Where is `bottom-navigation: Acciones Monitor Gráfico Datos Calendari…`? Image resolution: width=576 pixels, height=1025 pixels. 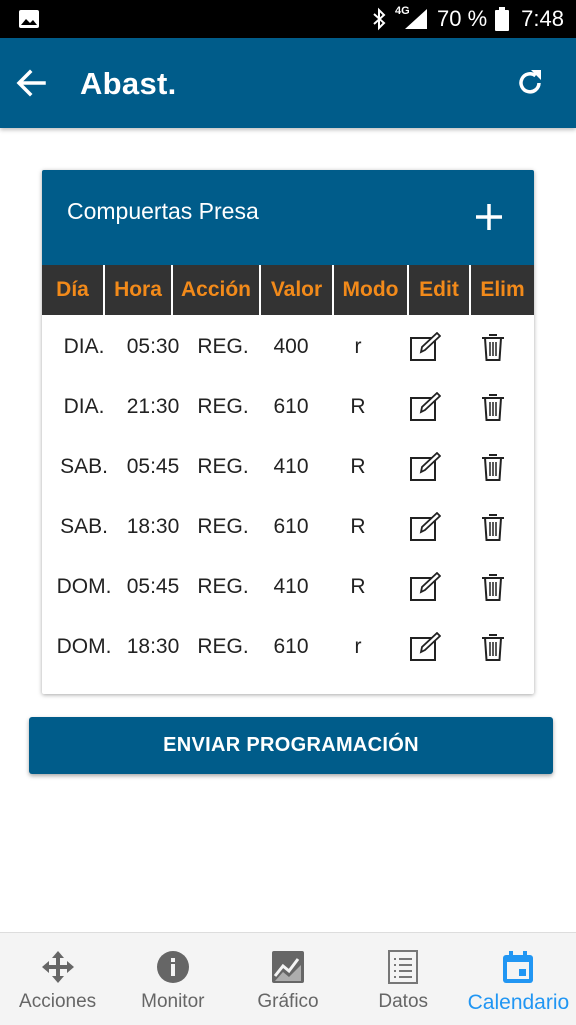
bottom-navigation: Acciones Monitor Gráfico Datos Calendari… is located at coordinates (288, 978).